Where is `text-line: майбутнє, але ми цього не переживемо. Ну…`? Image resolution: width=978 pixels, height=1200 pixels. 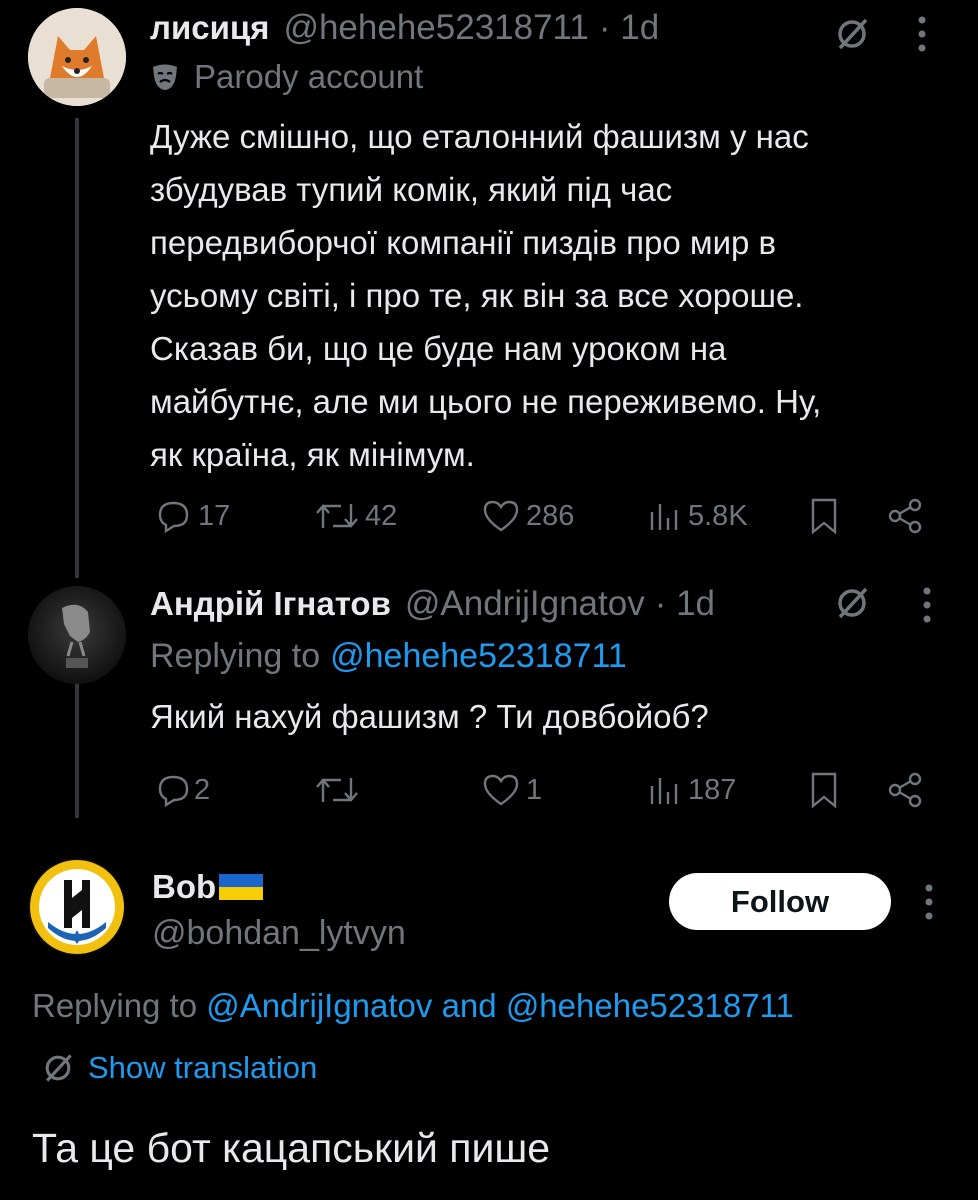
text-line: майбутнє, але ми цього не переживемо. Ну… is located at coordinates (486, 401).